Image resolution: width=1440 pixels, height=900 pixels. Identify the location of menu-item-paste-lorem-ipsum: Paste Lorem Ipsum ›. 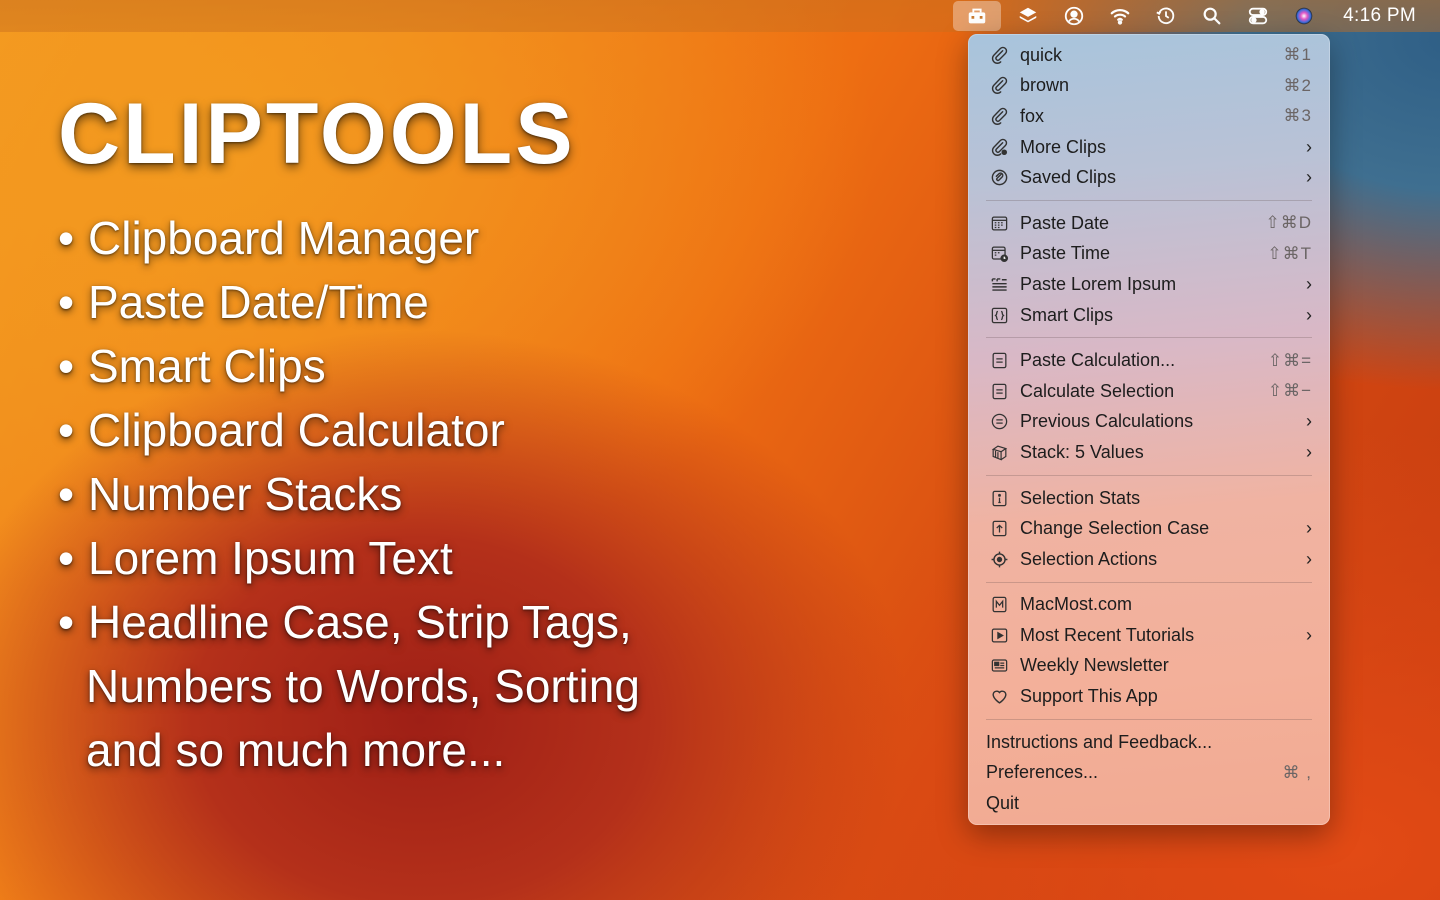
(1149, 284).